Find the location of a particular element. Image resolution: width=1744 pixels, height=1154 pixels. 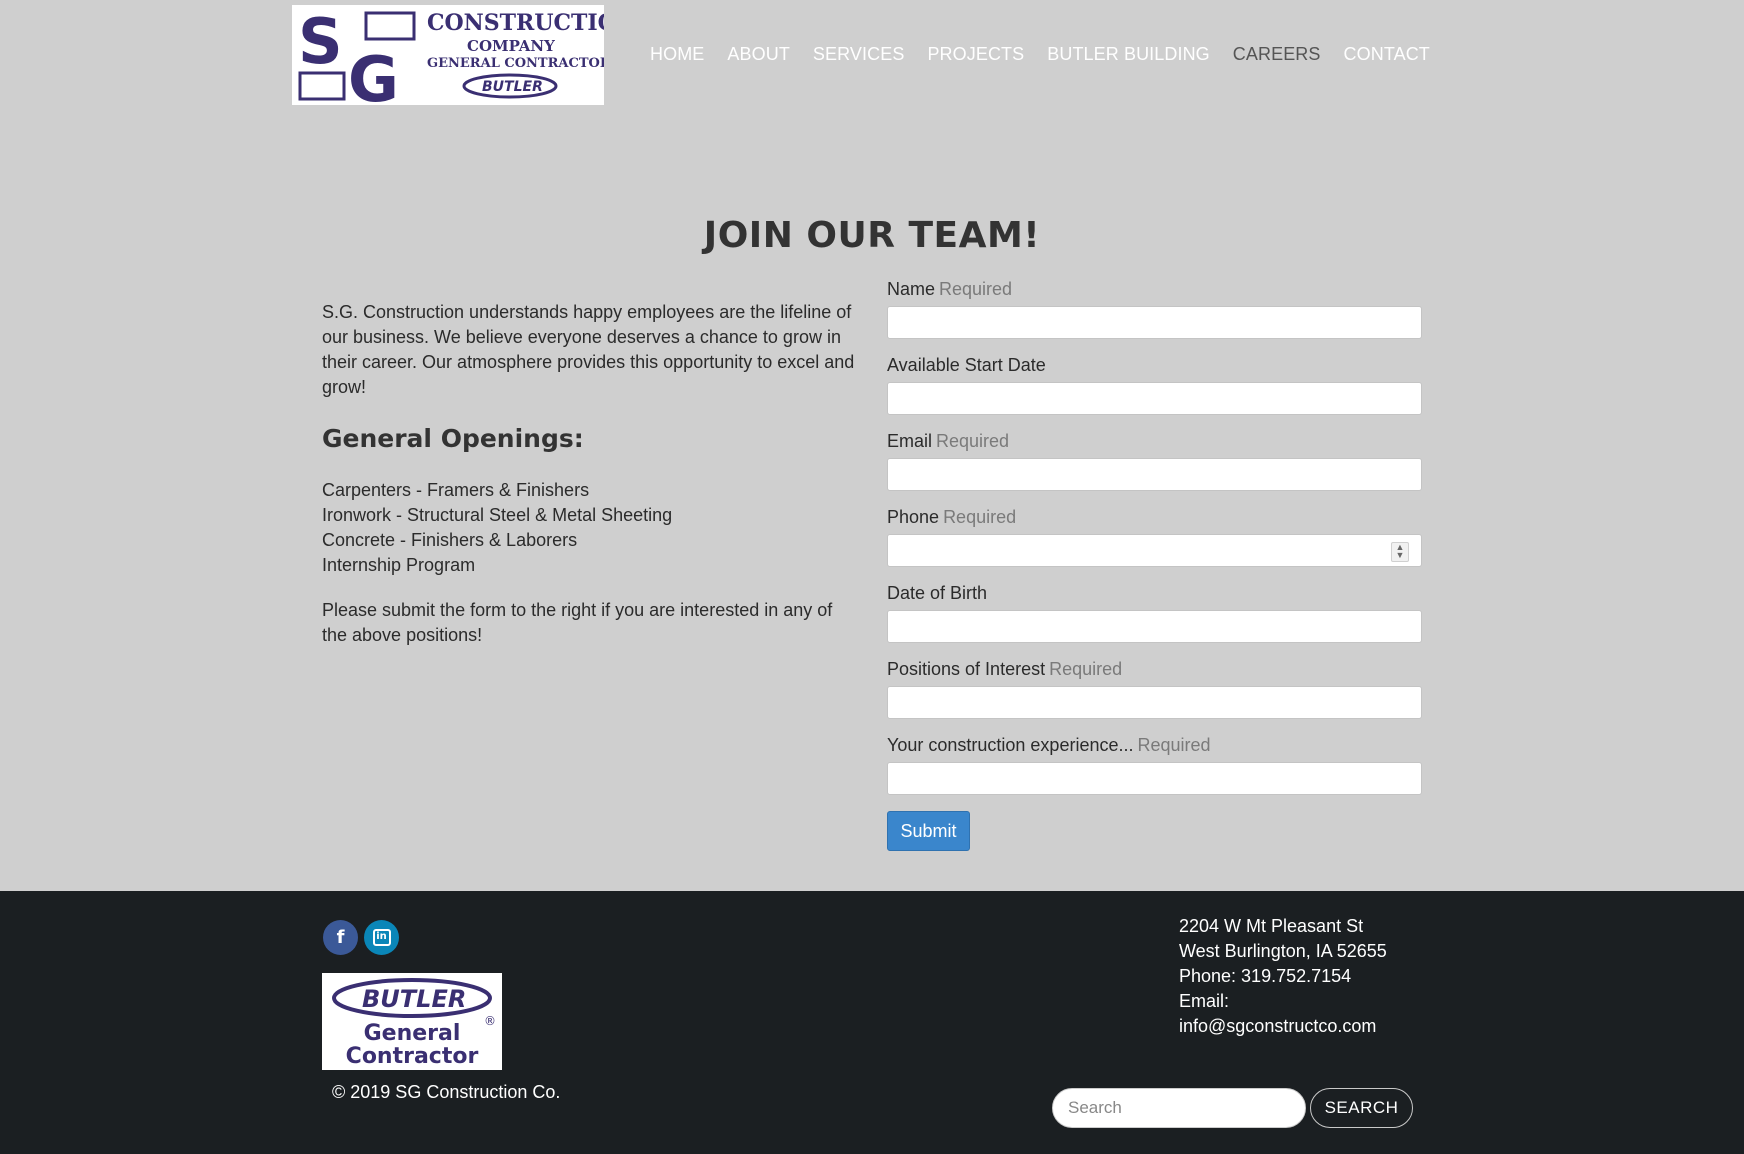

field-start-date: Available Start Date is located at coordinates (1154, 391).